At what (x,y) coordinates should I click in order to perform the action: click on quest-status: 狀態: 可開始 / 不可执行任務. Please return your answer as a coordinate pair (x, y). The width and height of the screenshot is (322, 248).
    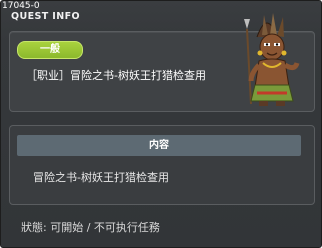
    Looking at the image, I should click on (90, 227).